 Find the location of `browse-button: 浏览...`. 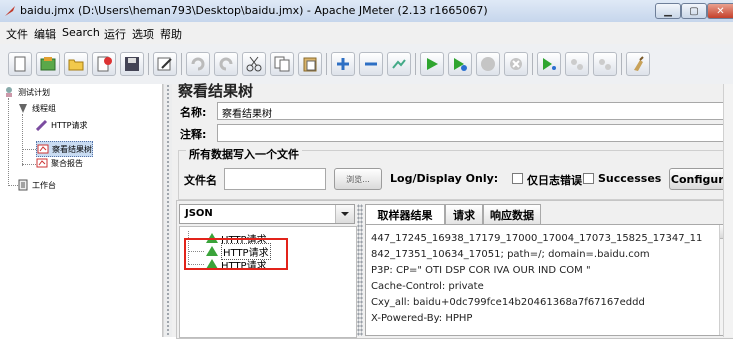

browse-button: 浏览... is located at coordinates (358, 179).